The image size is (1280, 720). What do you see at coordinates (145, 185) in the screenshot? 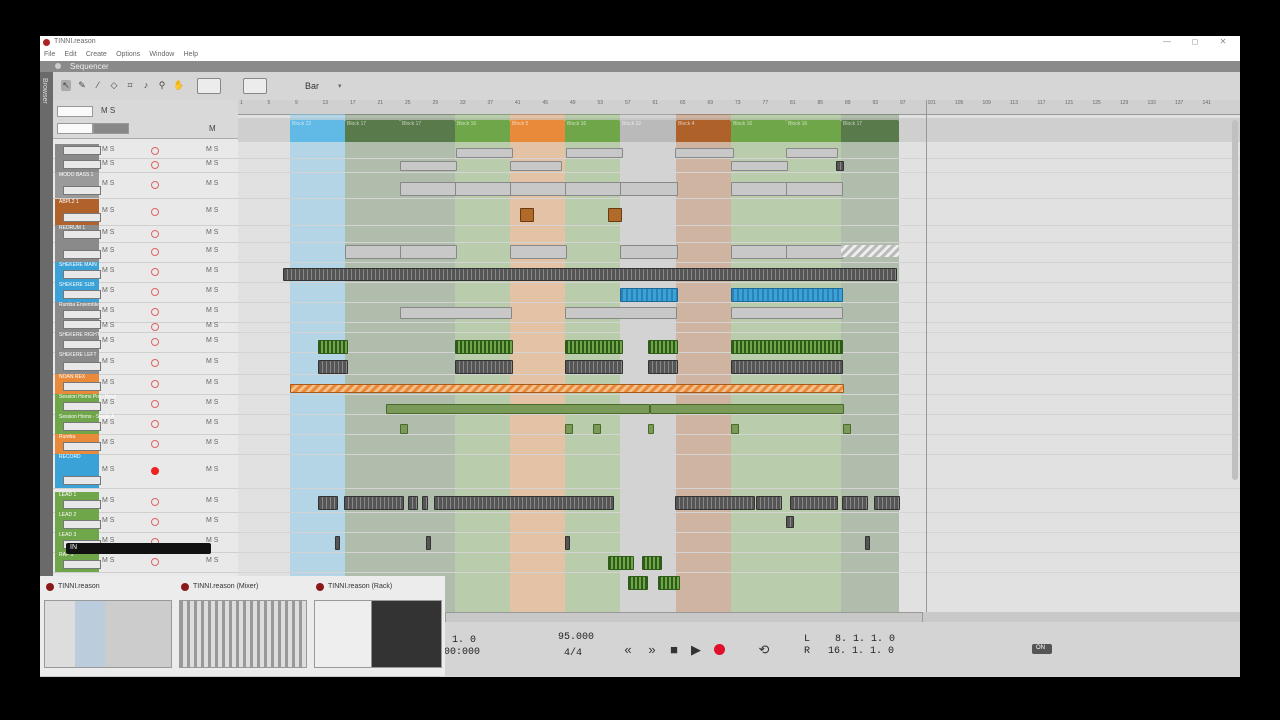
I see `track-row: MODO BASS 1 M S M S` at bounding box center [145, 185].